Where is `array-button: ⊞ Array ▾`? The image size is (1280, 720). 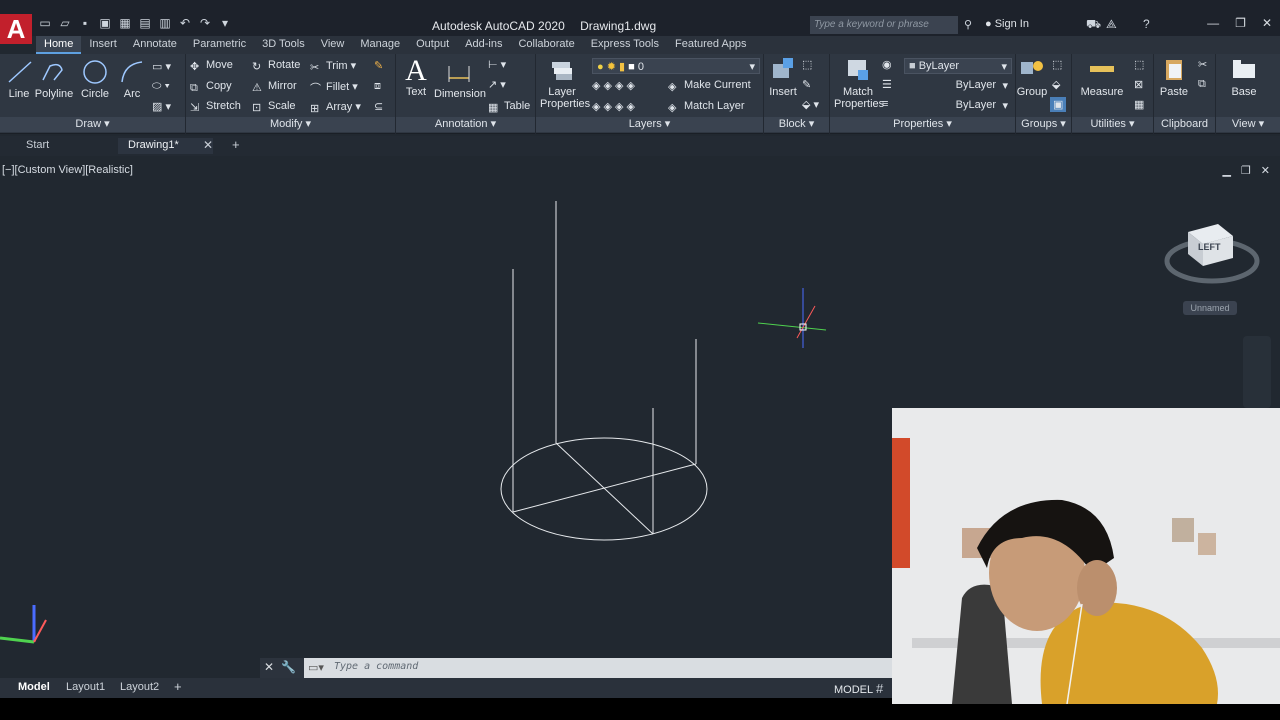
array-button: ⊞ Array ▾ is located at coordinates (335, 107).